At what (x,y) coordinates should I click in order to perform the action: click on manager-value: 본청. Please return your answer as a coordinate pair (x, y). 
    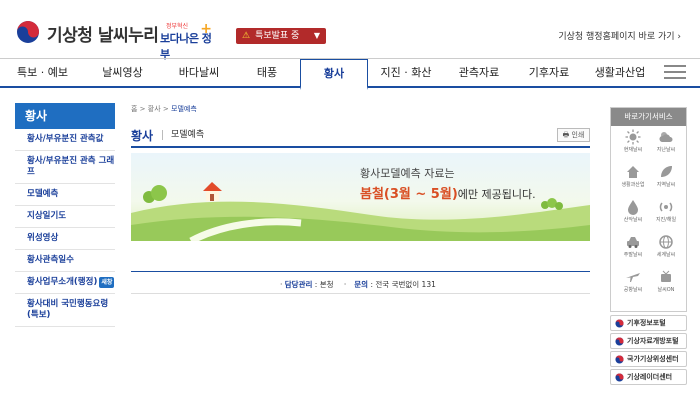
    Looking at the image, I should click on (326, 284).